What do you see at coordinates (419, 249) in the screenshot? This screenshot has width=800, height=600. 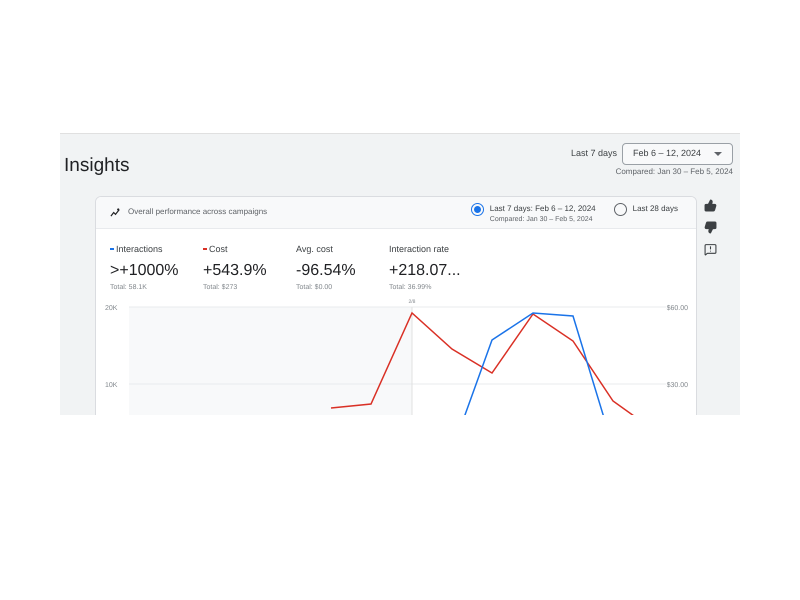 I see `metric-label: Interaction rate` at bounding box center [419, 249].